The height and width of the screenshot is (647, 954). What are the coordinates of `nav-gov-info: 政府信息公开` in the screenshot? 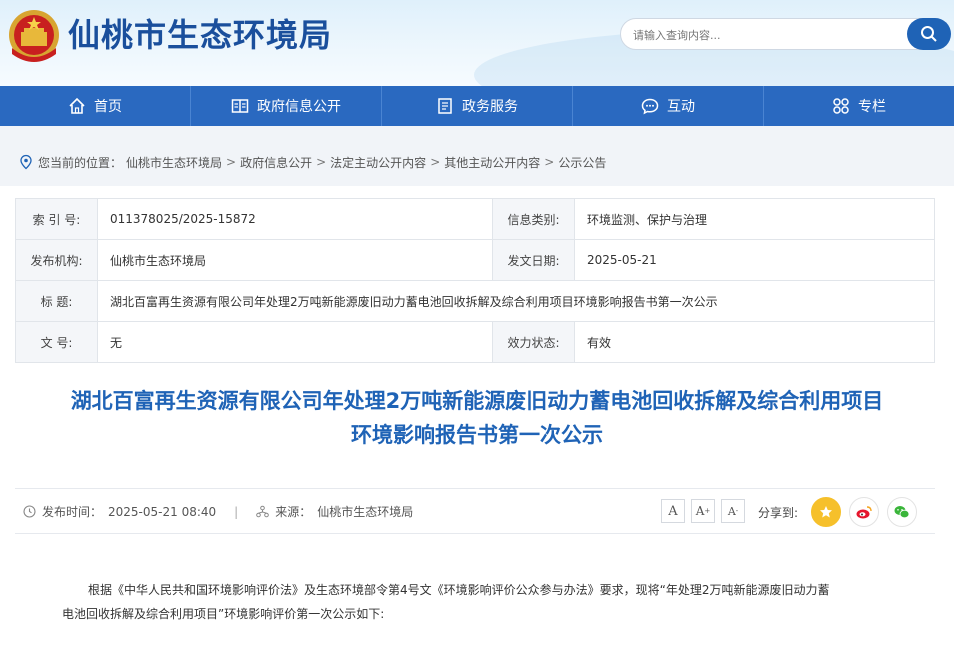 It's located at (286, 106).